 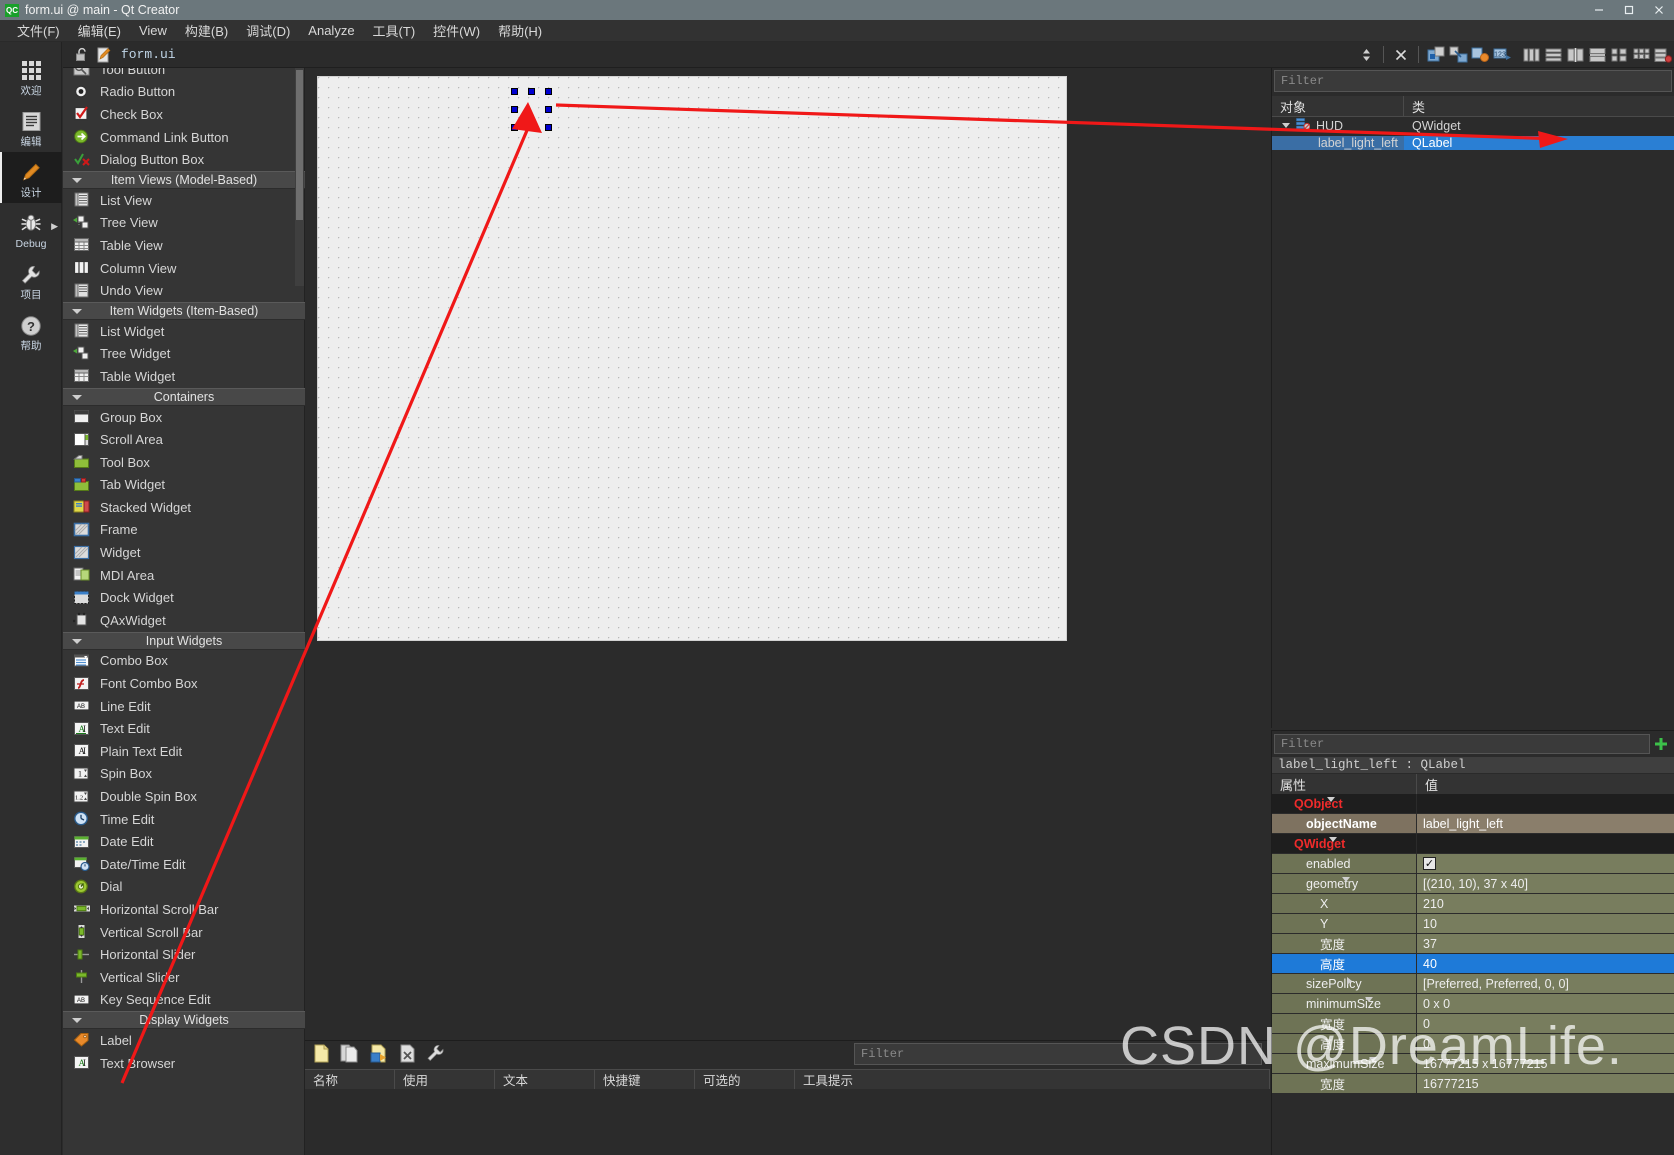 I want to click on widget-item-tool-button: Tool Button, so click(x=184, y=74).